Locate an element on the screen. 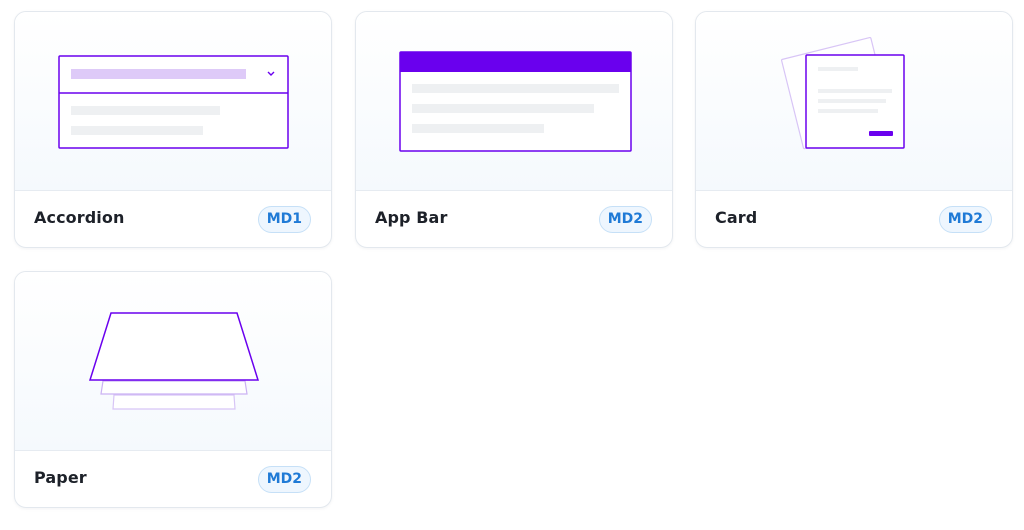 The width and height of the screenshot is (1024, 530). card-title: Paper is located at coordinates (60, 477).